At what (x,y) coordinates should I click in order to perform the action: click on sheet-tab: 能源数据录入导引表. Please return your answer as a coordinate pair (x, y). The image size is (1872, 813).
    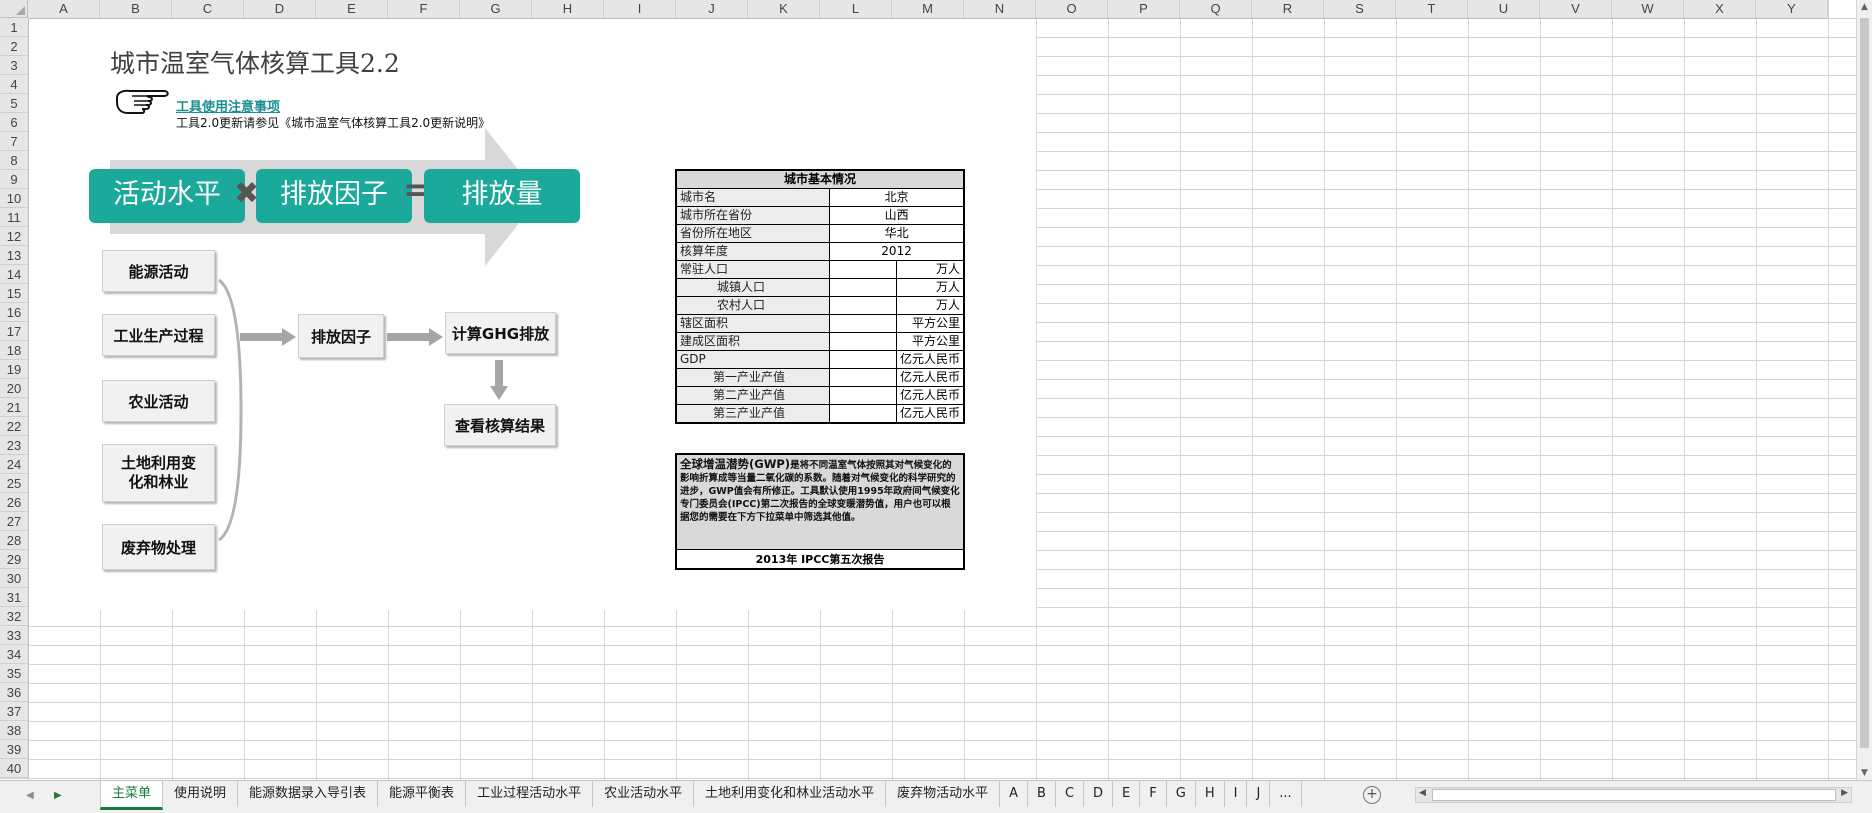
    Looking at the image, I should click on (308, 794).